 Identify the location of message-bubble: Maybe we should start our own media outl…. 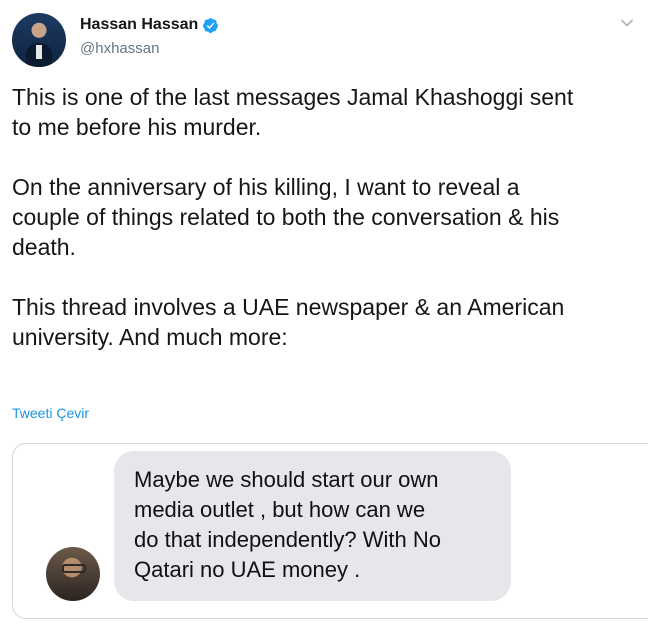
(312, 526).